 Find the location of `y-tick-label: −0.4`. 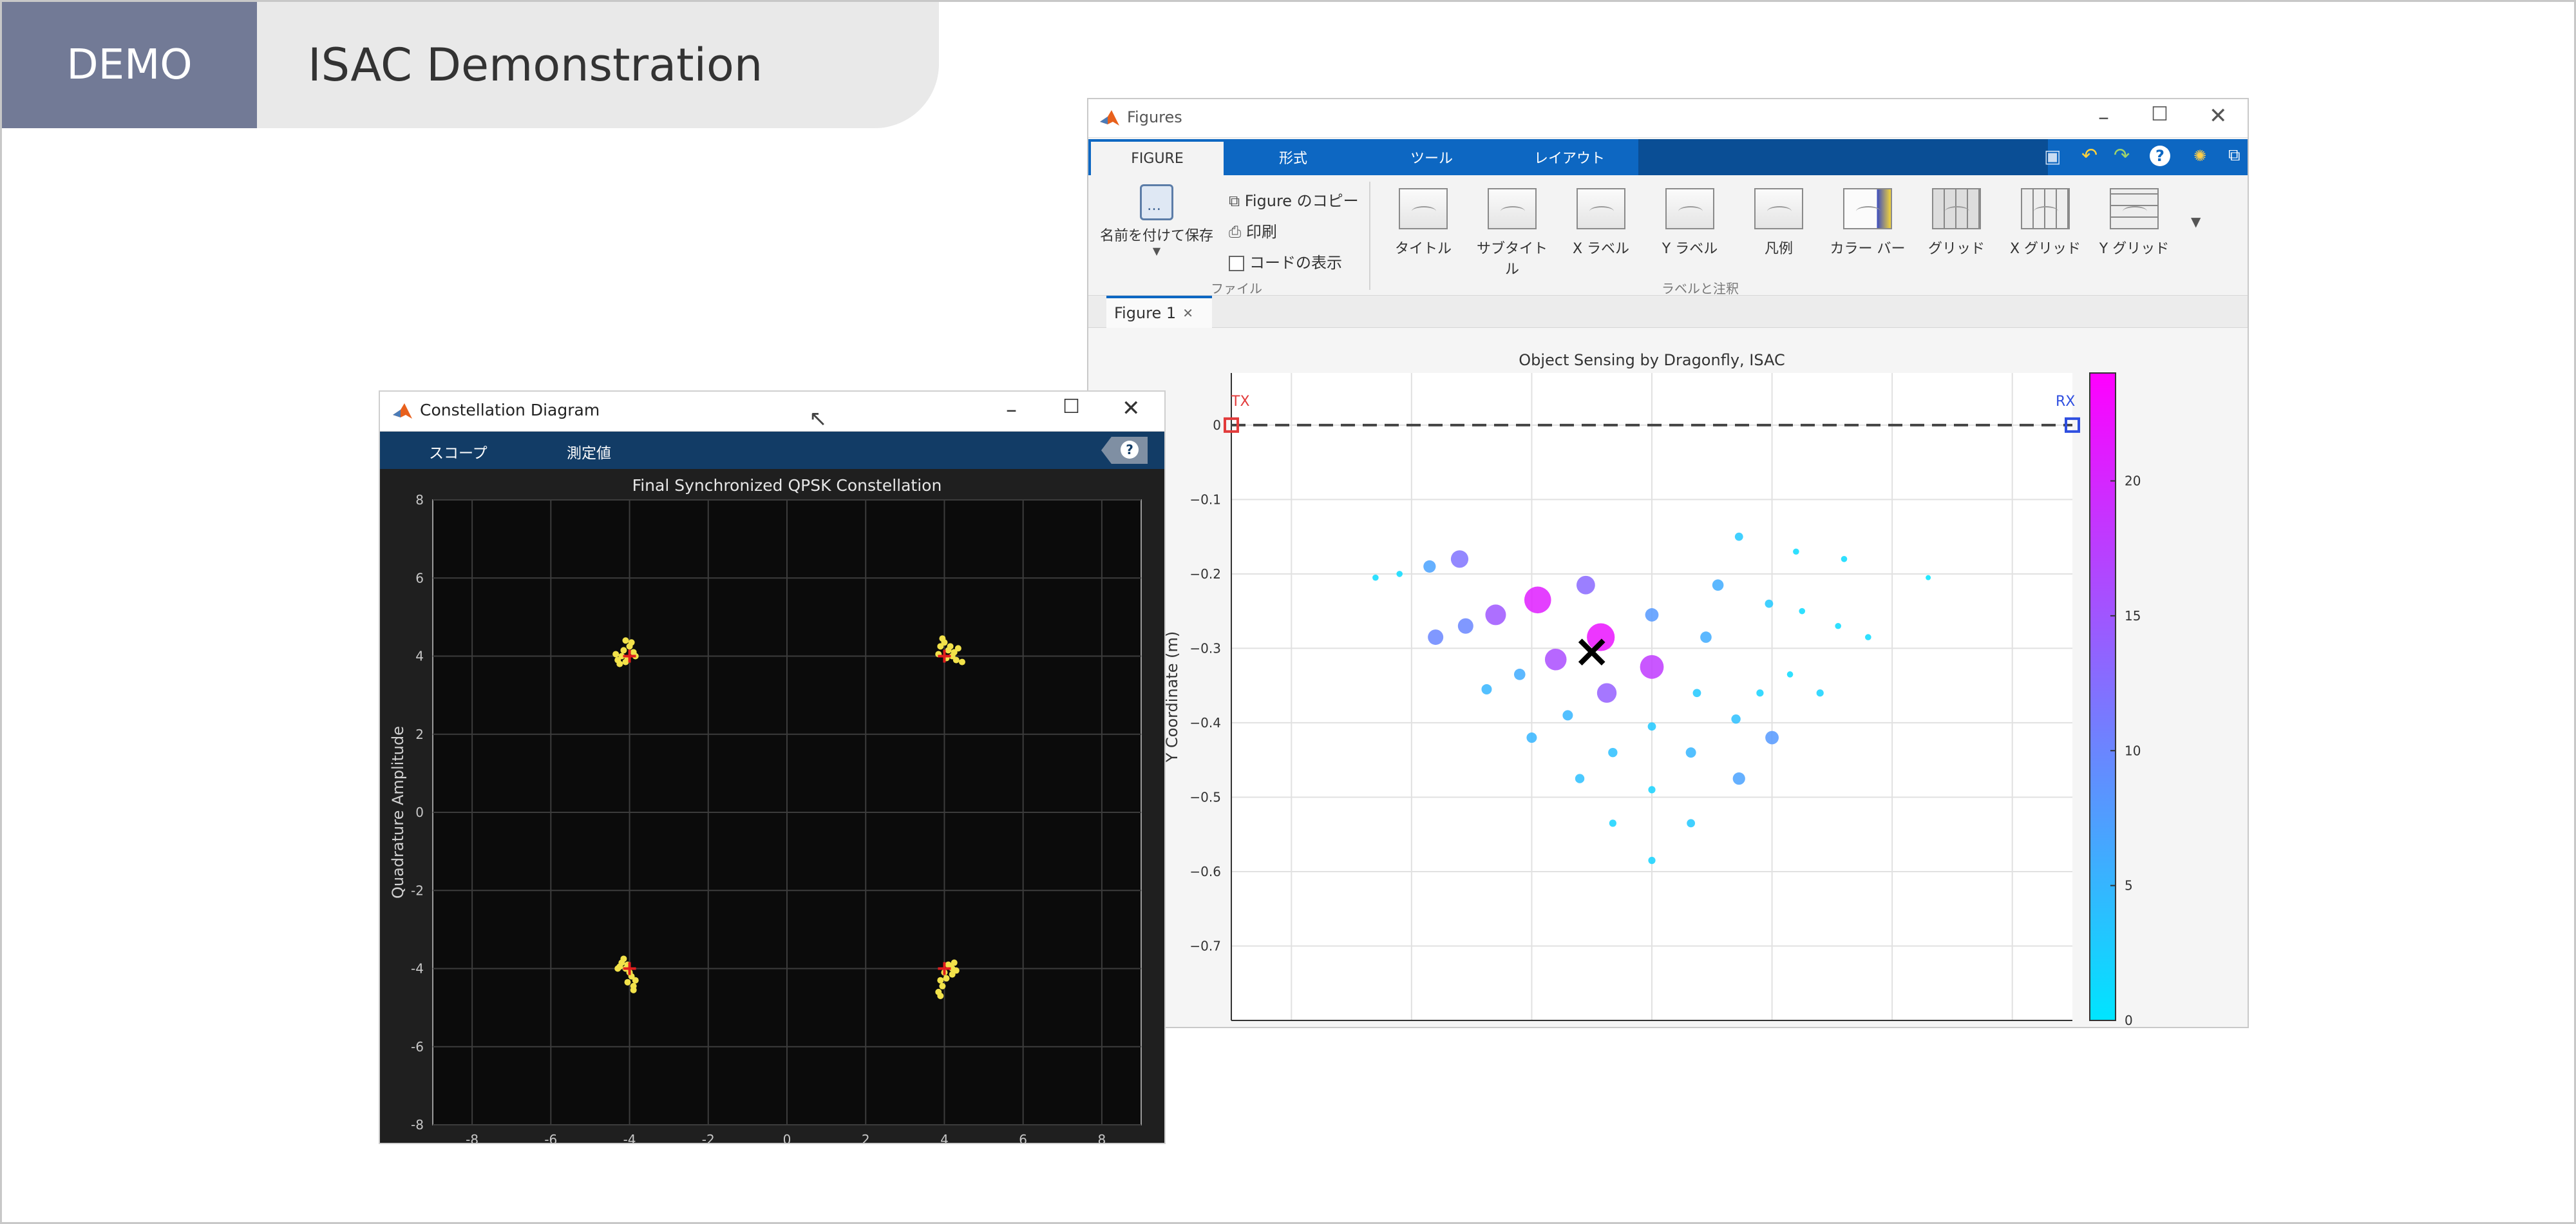

y-tick-label: −0.4 is located at coordinates (1205, 723).